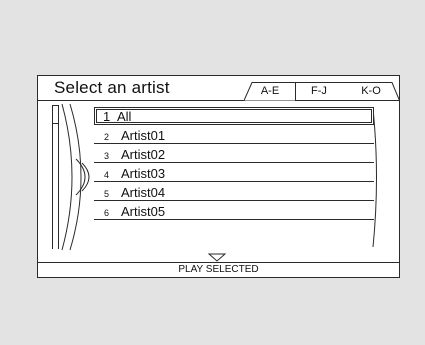 The image size is (425, 345). What do you see at coordinates (107, 175) in the screenshot?
I see `list-item-number: 4` at bounding box center [107, 175].